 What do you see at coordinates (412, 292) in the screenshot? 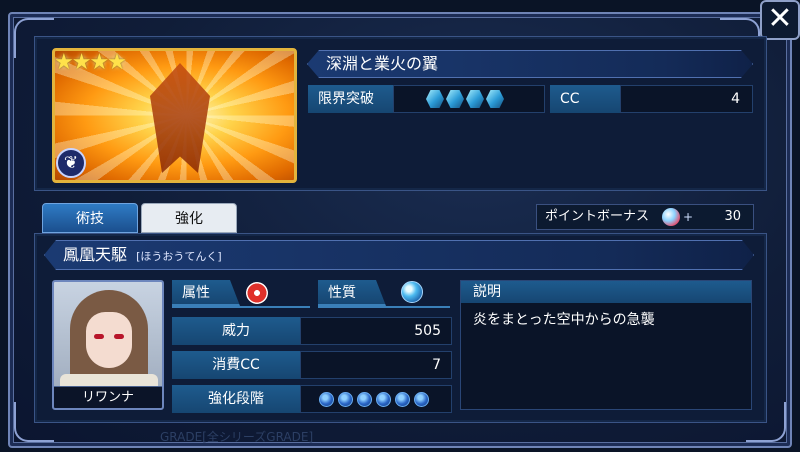
I see `water-orb-icon` at bounding box center [412, 292].